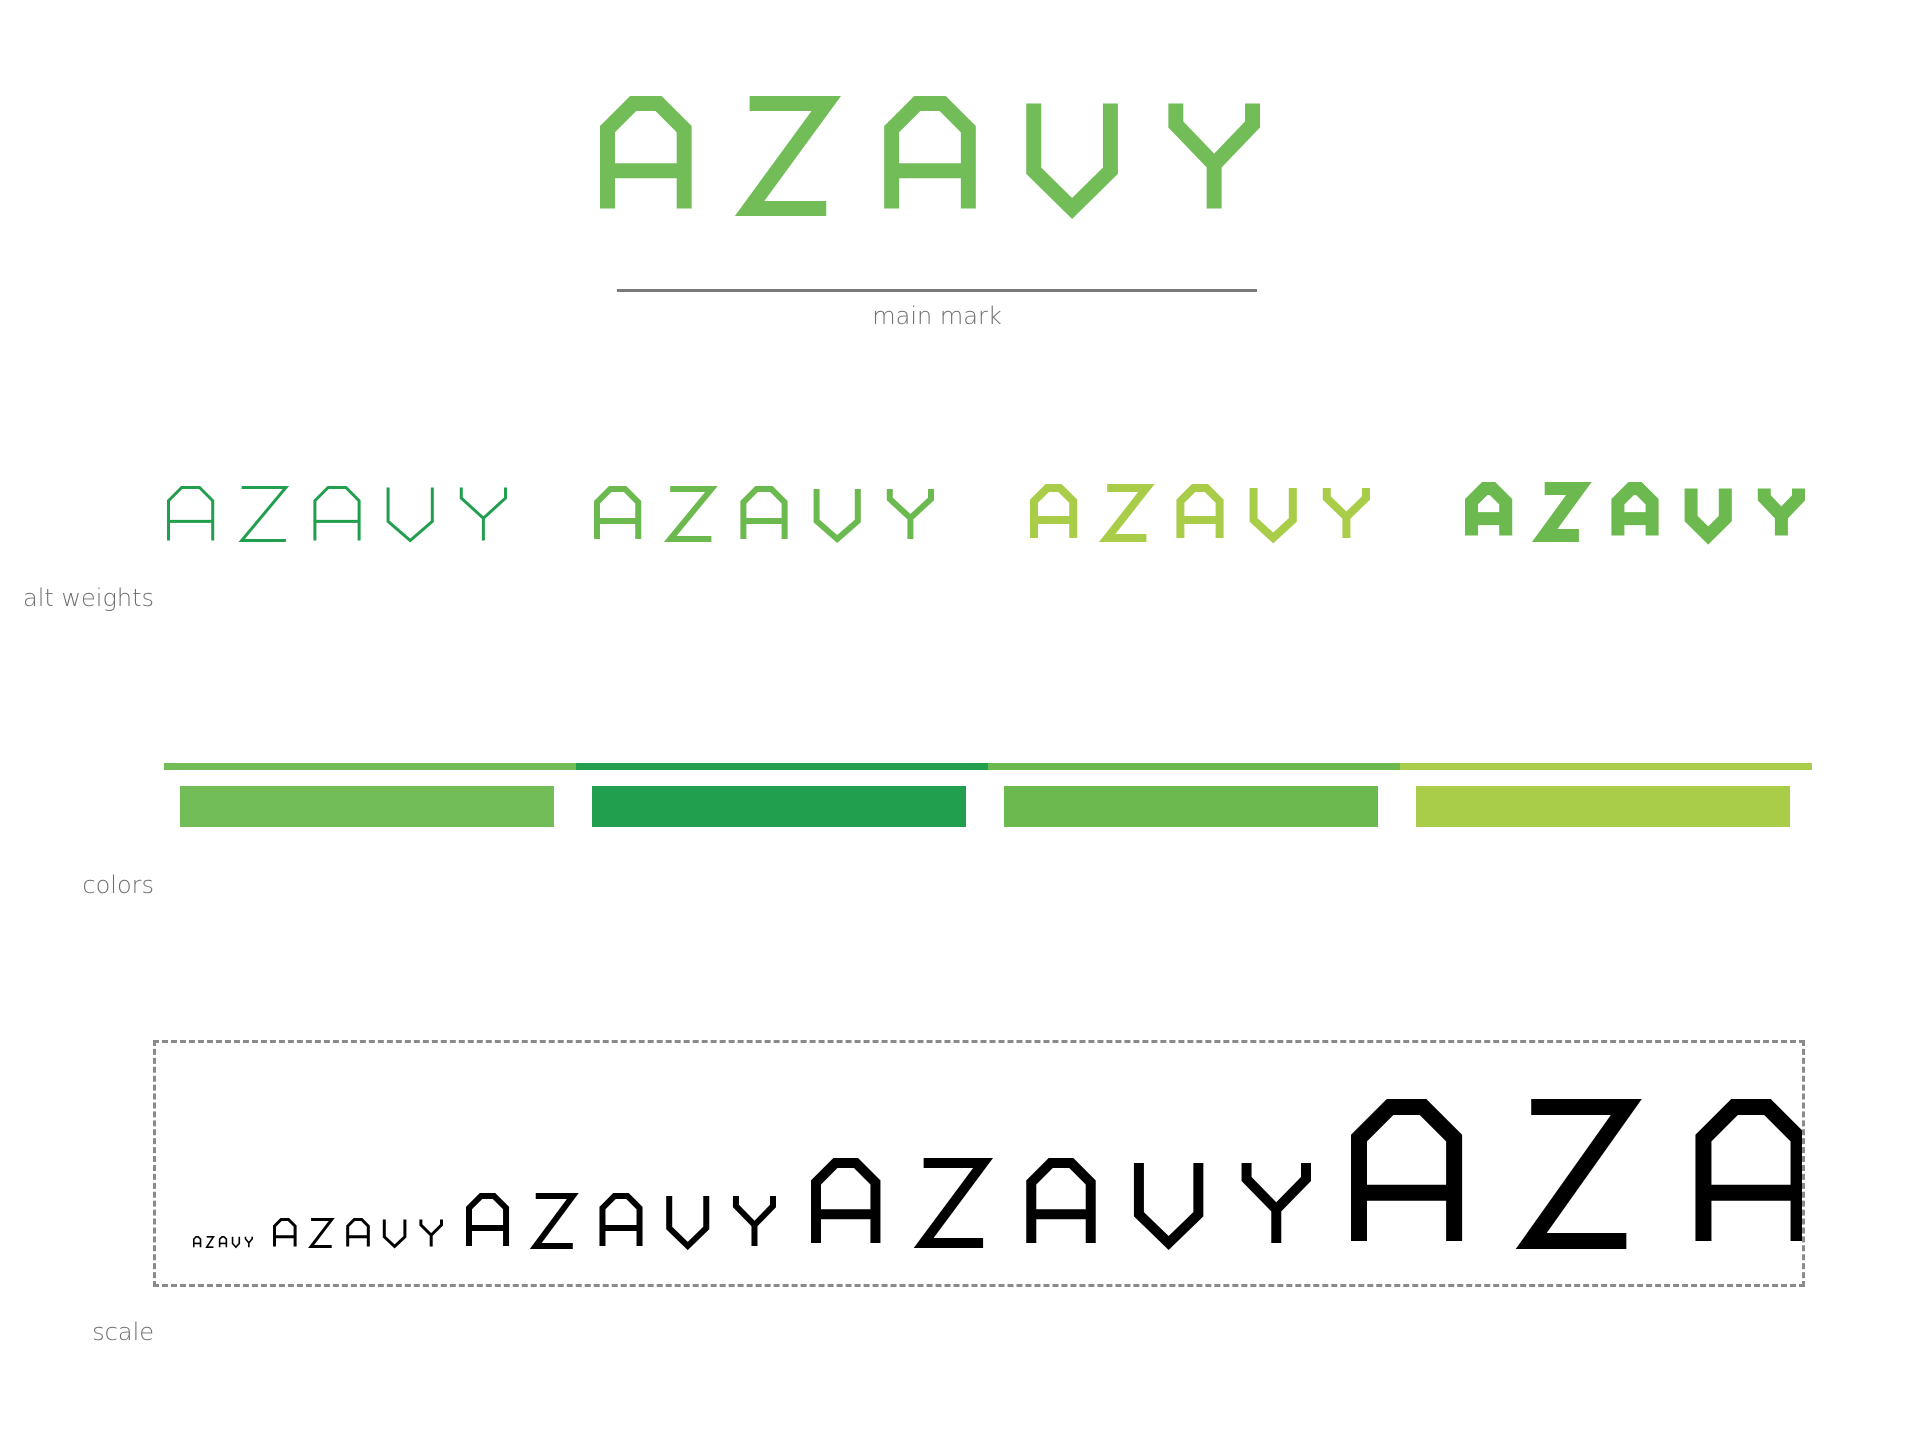  I want to click on main-mark-label: main mark, so click(937, 316).